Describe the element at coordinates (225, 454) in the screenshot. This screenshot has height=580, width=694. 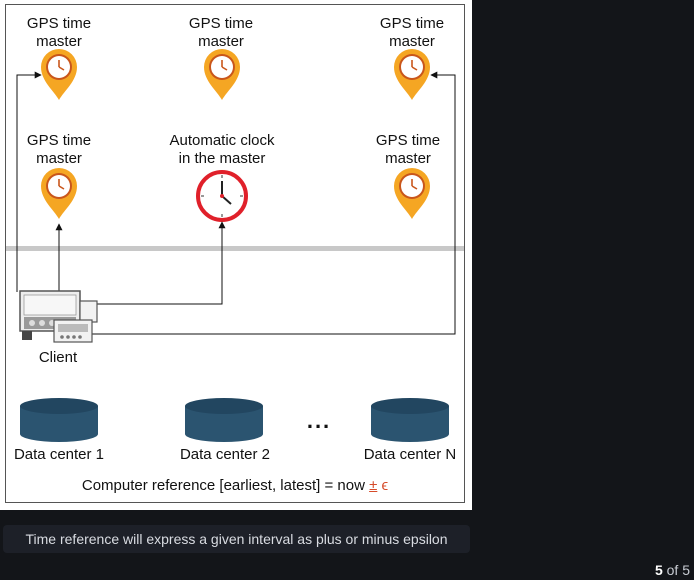
I see `data-center-label-2: Data center 2` at that location.